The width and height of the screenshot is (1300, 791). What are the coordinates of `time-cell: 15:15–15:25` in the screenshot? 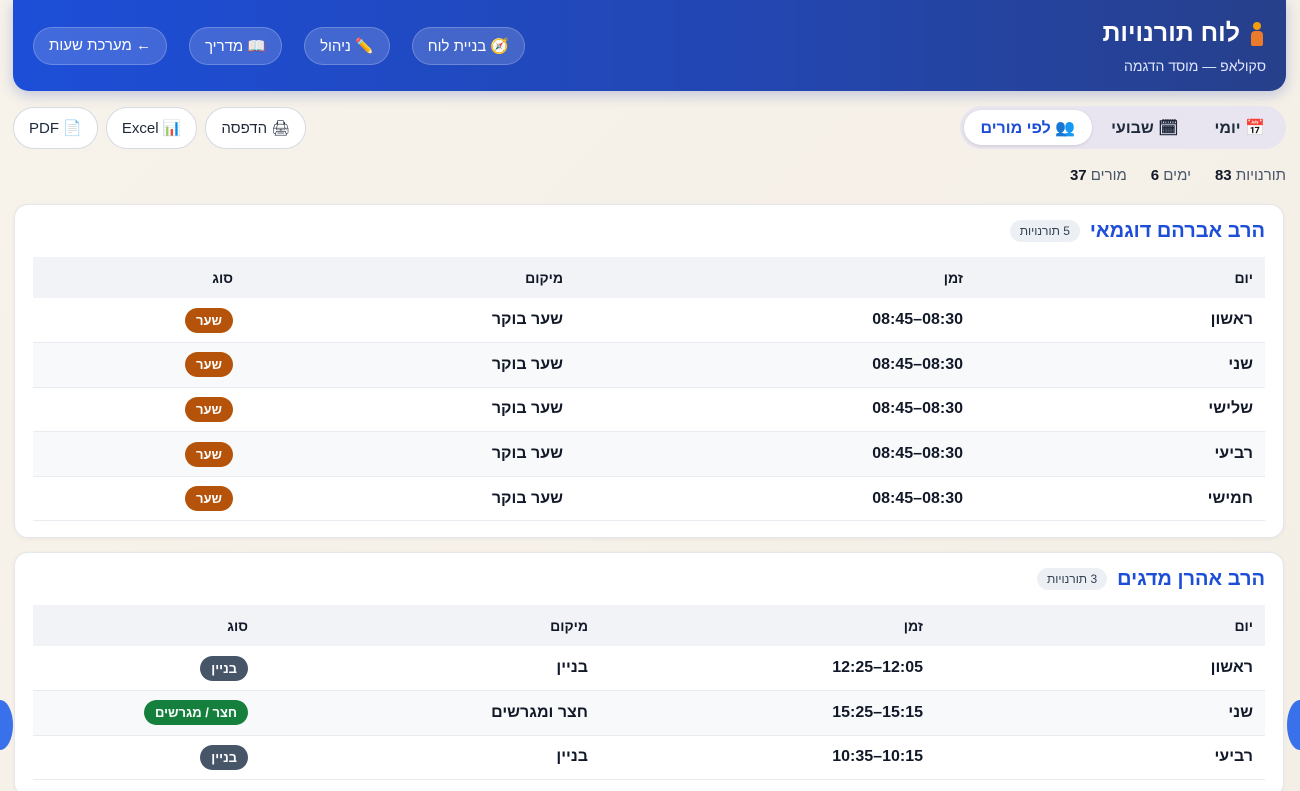 It's located at (767, 713).